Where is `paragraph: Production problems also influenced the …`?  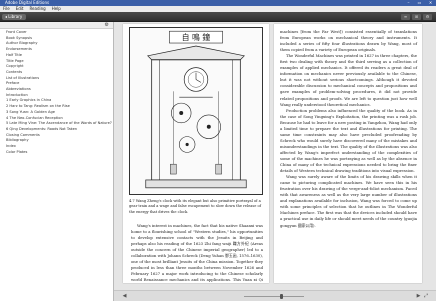
paragraph: Production problems also influenced the … is located at coordinates (348, 140).